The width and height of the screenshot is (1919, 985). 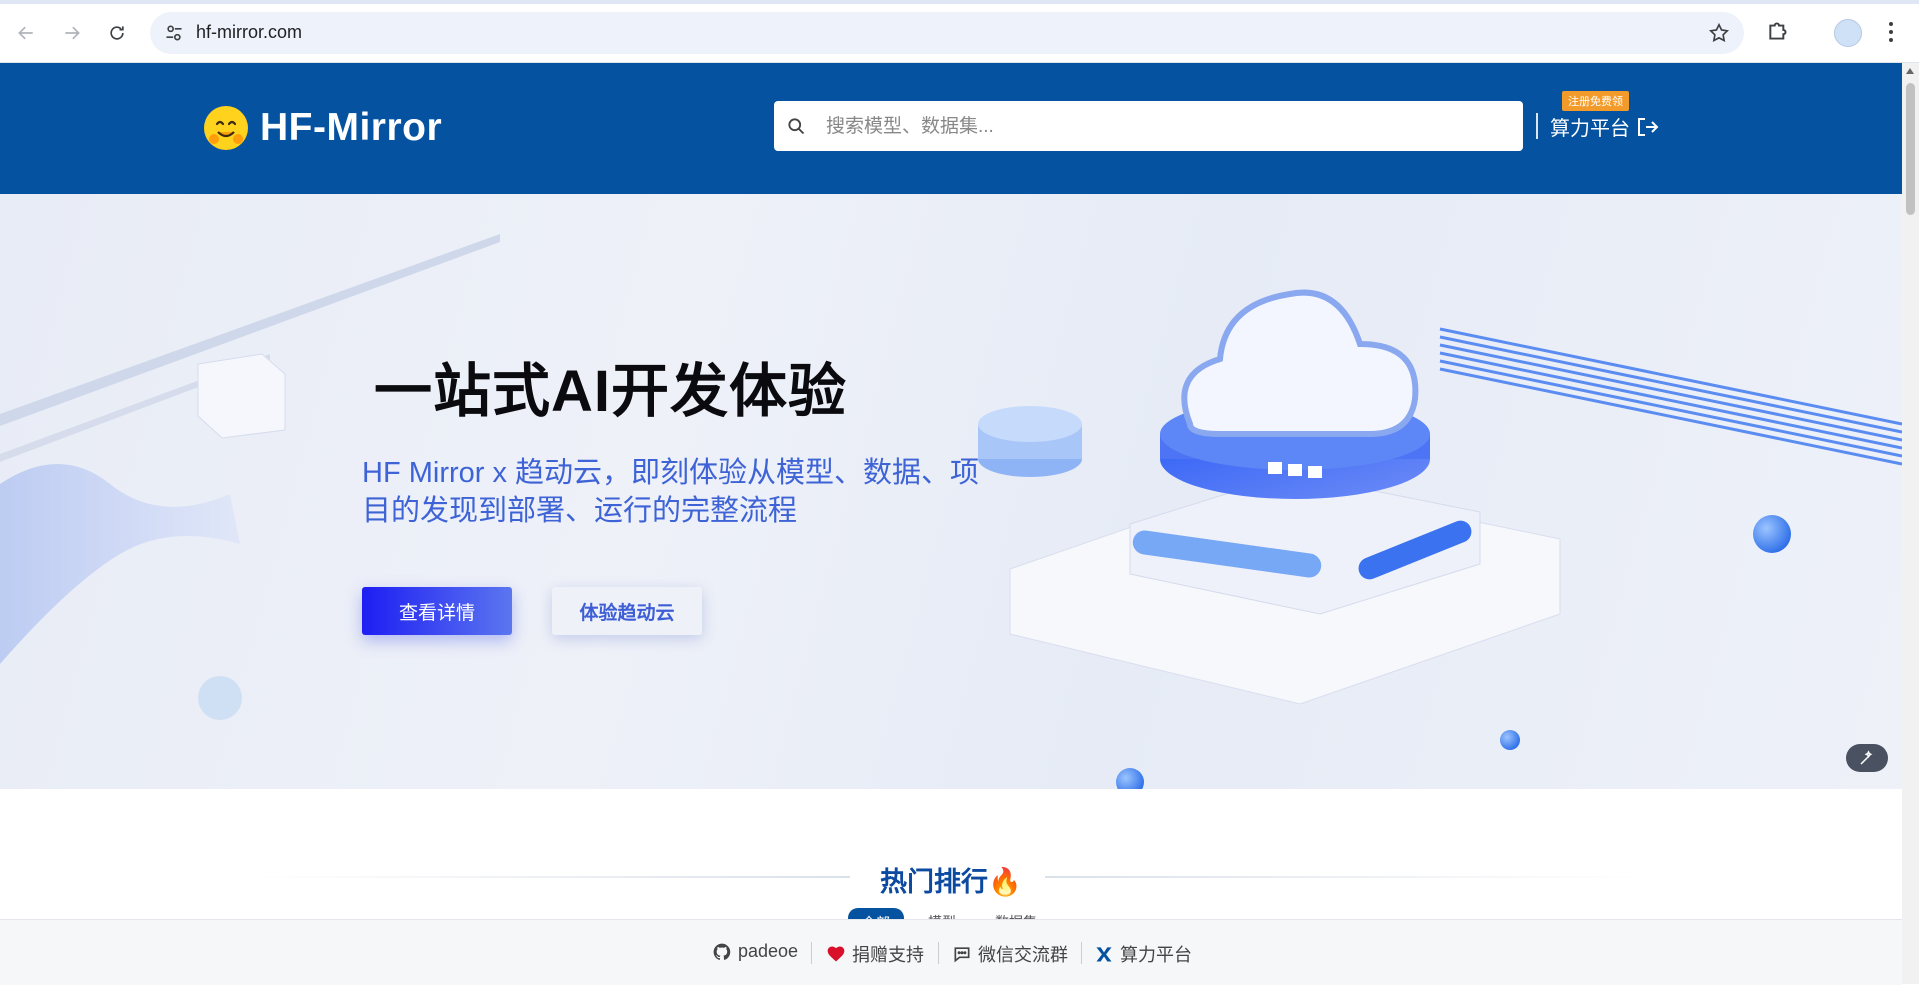 What do you see at coordinates (768, 951) in the screenshot?
I see `footer-github-label: padeoe` at bounding box center [768, 951].